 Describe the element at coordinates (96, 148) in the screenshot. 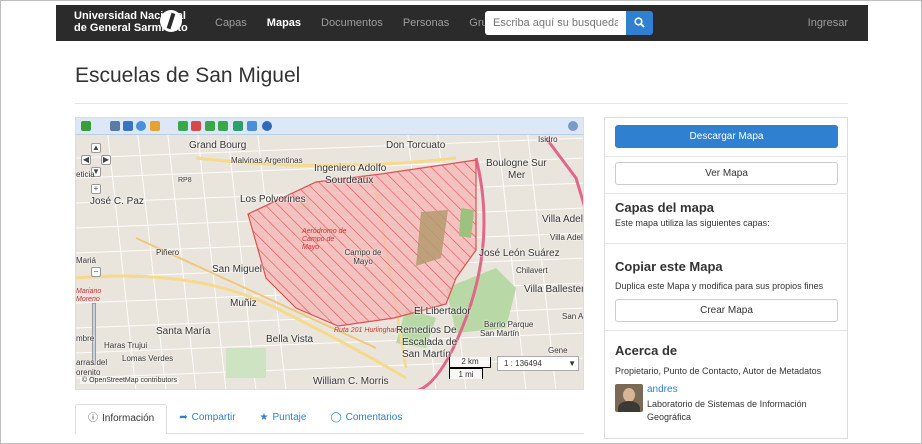

I see `pan-up-button: ▲` at that location.